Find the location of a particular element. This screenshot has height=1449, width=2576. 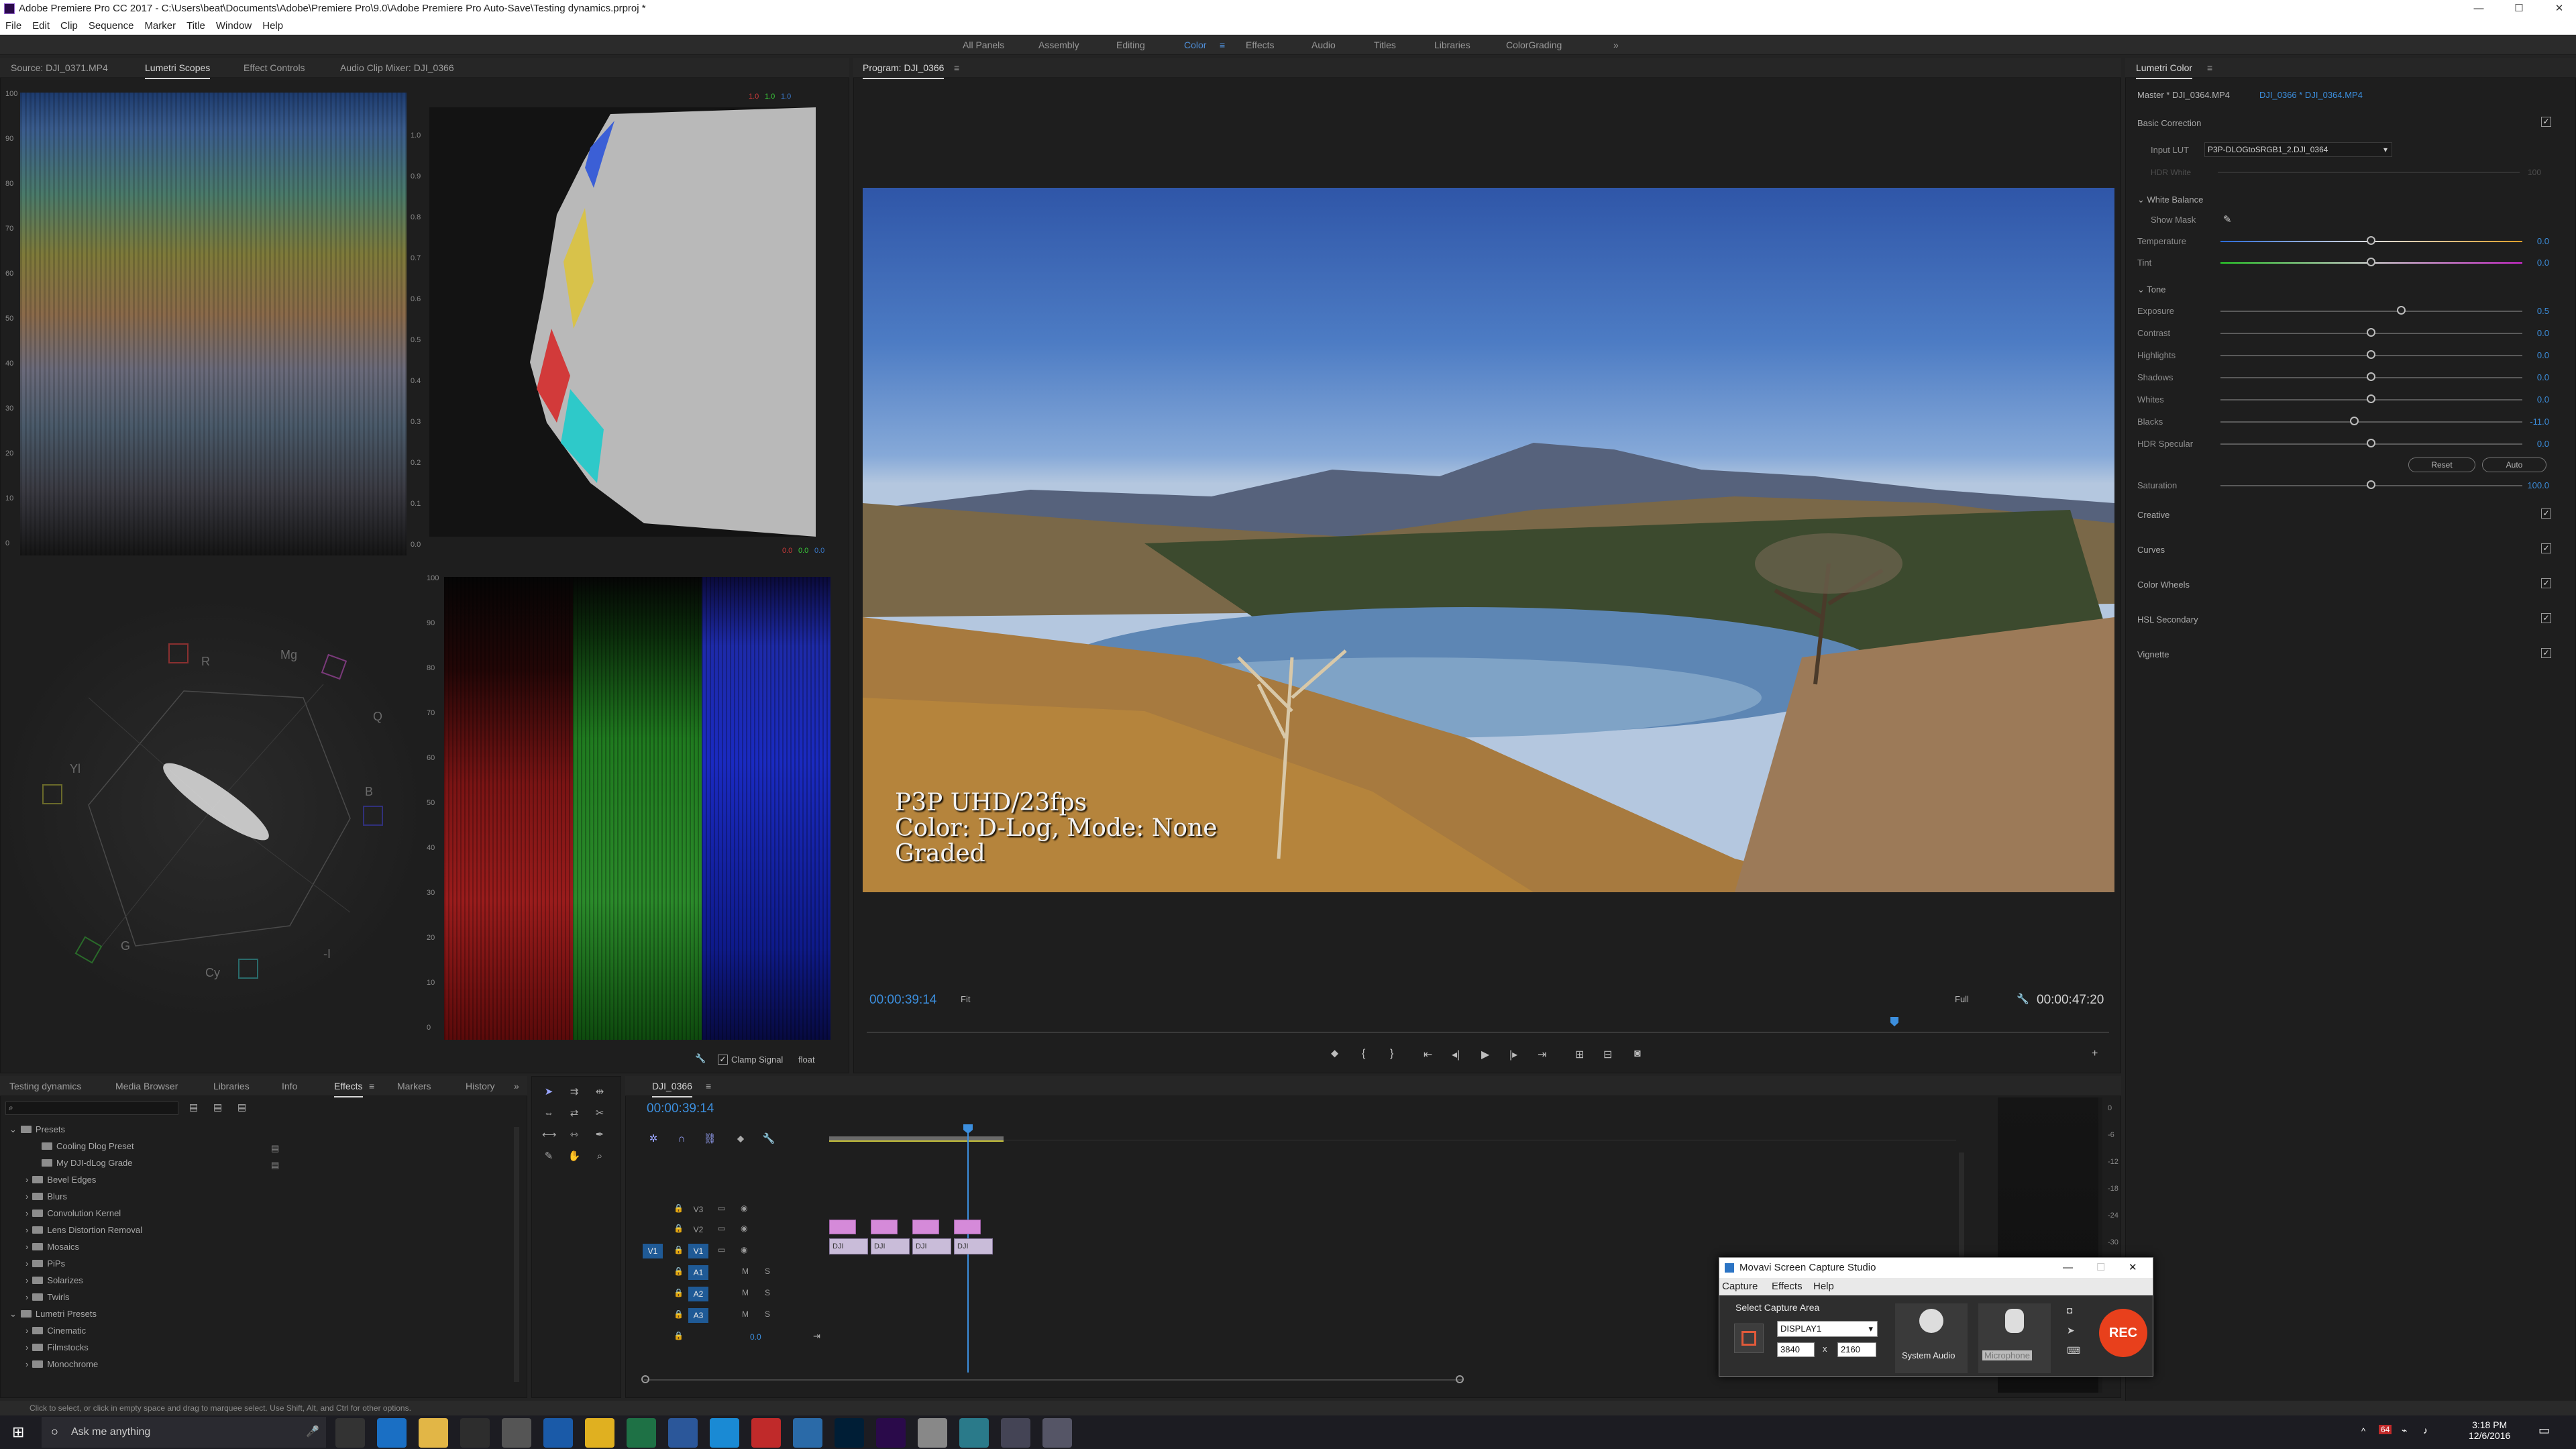

menu-file: File is located at coordinates (13, 26).